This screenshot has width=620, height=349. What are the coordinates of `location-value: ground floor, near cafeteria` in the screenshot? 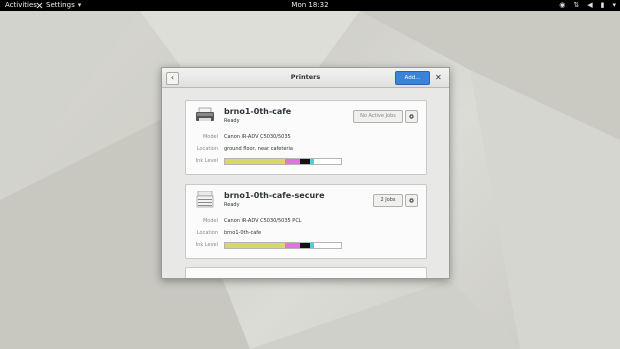 It's located at (258, 149).